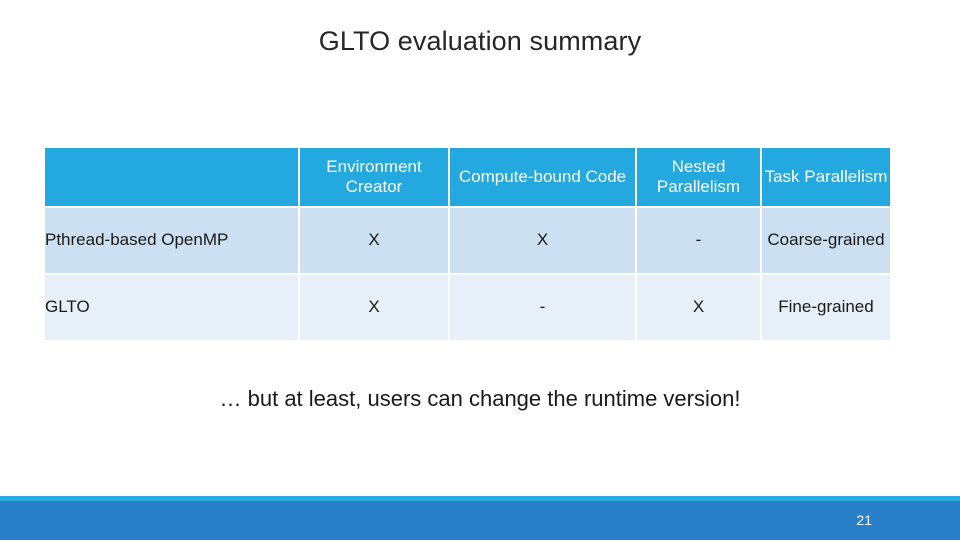 Image resolution: width=960 pixels, height=540 pixels. Describe the element at coordinates (864, 520) in the screenshot. I see `slide-number: 21` at that location.